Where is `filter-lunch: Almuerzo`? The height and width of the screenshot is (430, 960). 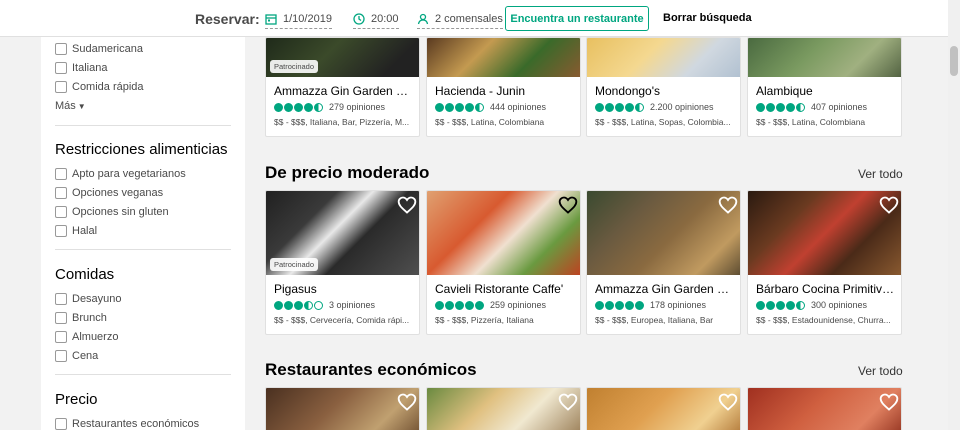
filter-lunch: Almuerzo is located at coordinates (86, 337).